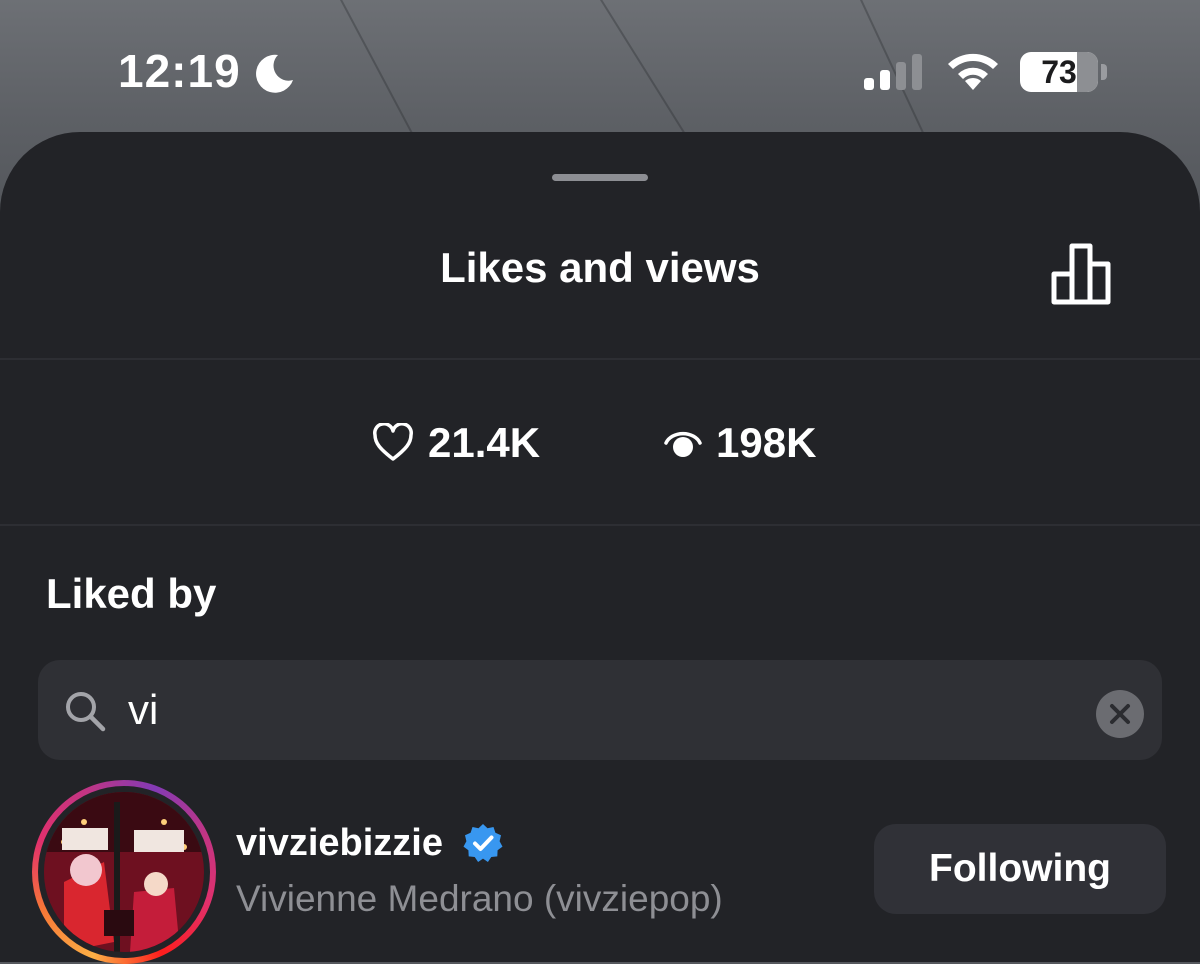 The width and height of the screenshot is (1200, 964). What do you see at coordinates (1104, 72) in the screenshot?
I see `battery-nub` at bounding box center [1104, 72].